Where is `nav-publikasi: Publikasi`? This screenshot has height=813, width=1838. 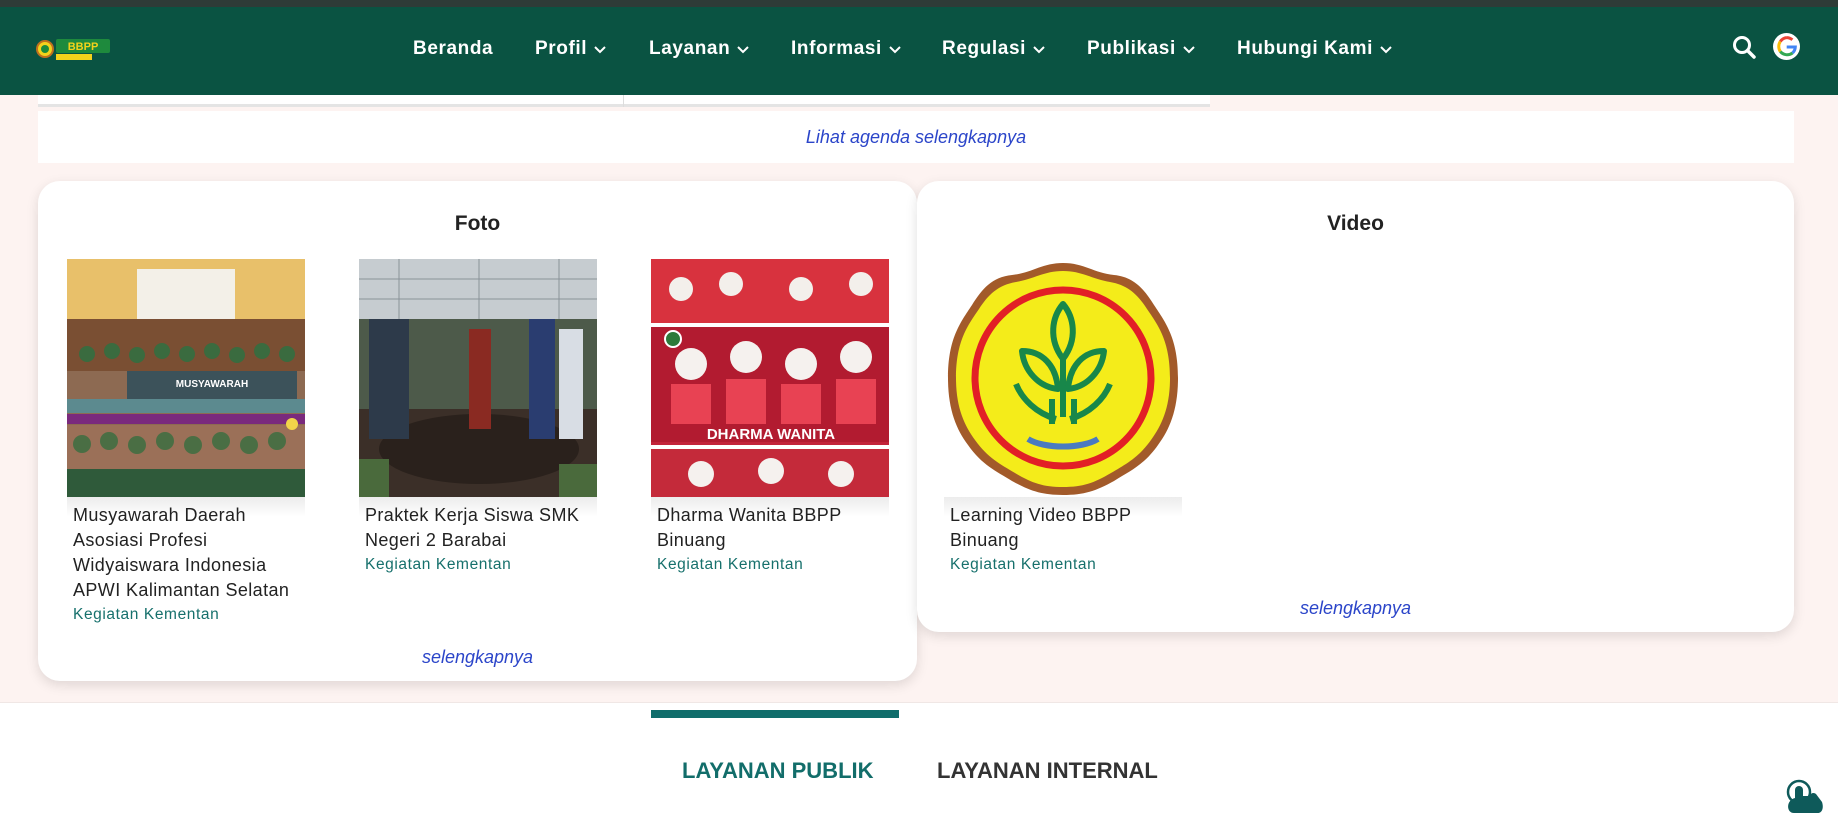
nav-publikasi: Publikasi is located at coordinates (1141, 49).